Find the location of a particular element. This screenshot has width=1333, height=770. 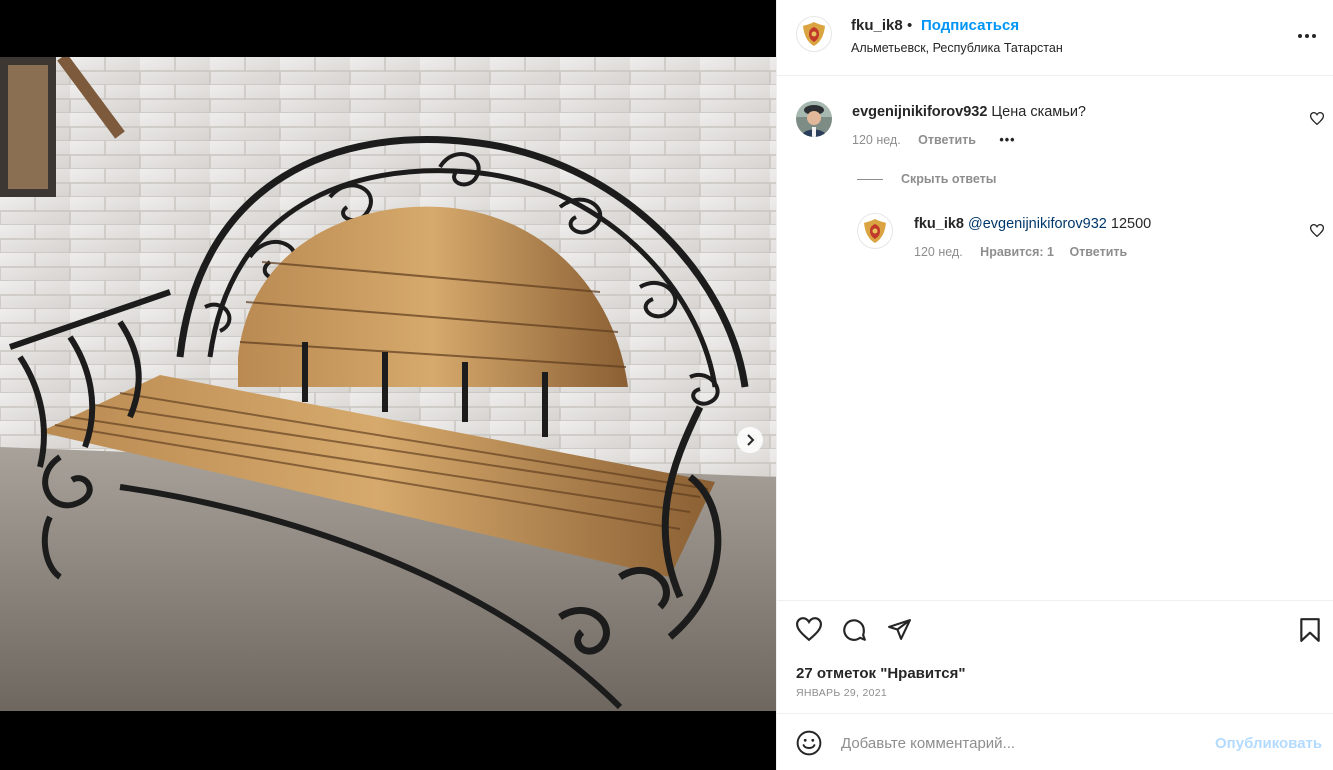

hide-replies-label: Скрыть ответы is located at coordinates (949, 179).